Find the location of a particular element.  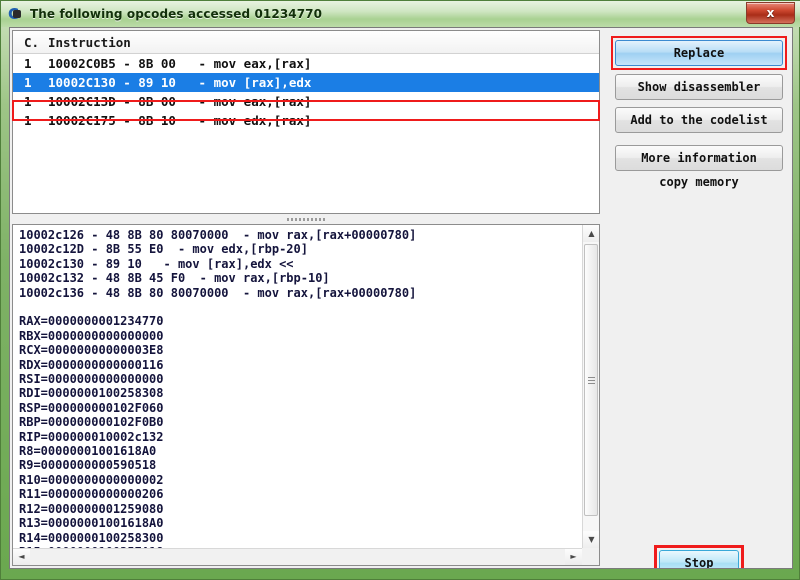

chevron-right-icon: ► is located at coordinates (573, 556).